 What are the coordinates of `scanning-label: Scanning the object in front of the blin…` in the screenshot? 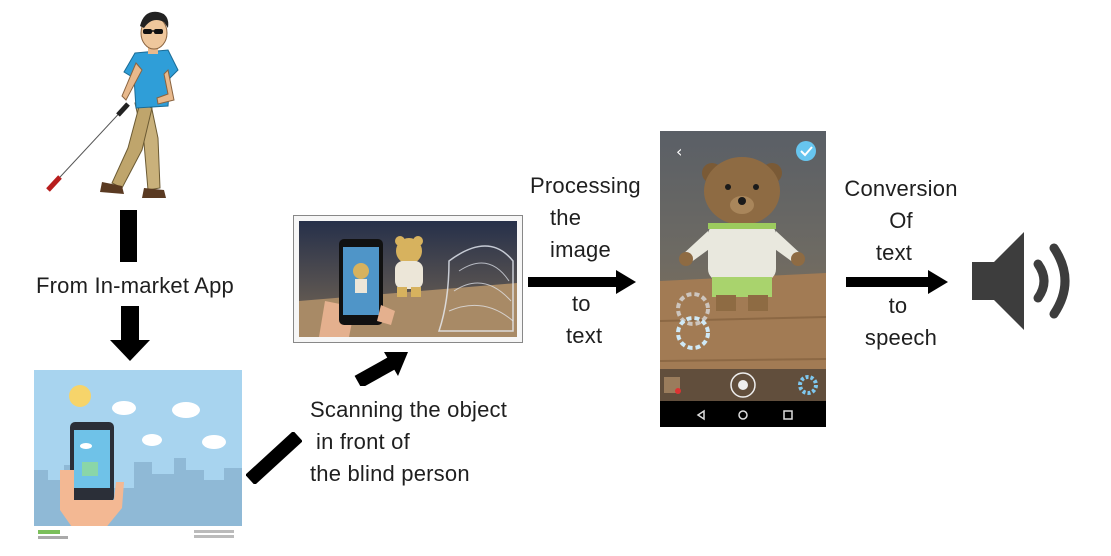 It's located at (430, 442).